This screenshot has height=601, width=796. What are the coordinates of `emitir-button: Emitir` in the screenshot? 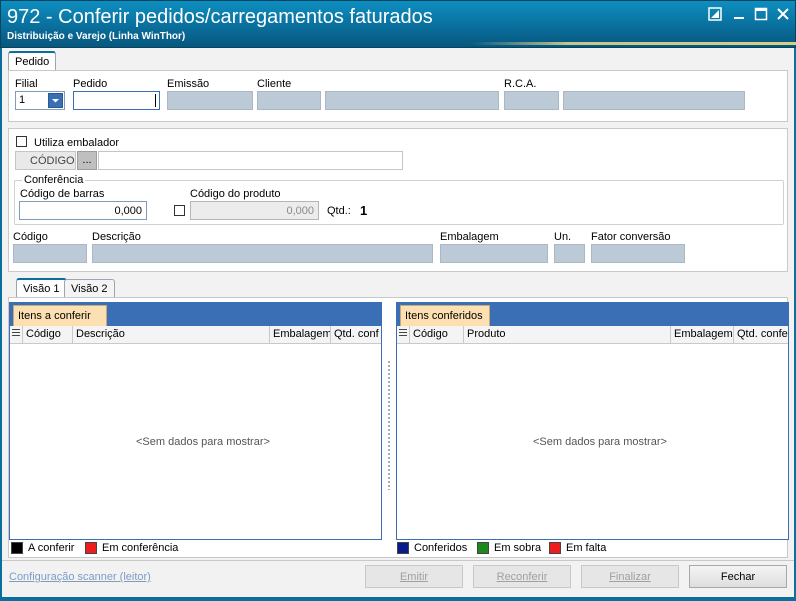 It's located at (414, 576).